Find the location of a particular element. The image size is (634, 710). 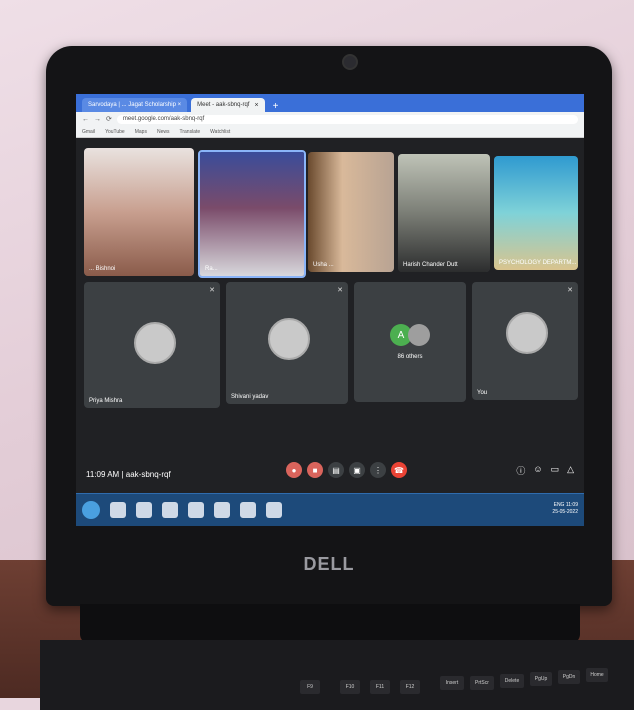

bookmark-item: Maps is located at coordinates (141, 132).